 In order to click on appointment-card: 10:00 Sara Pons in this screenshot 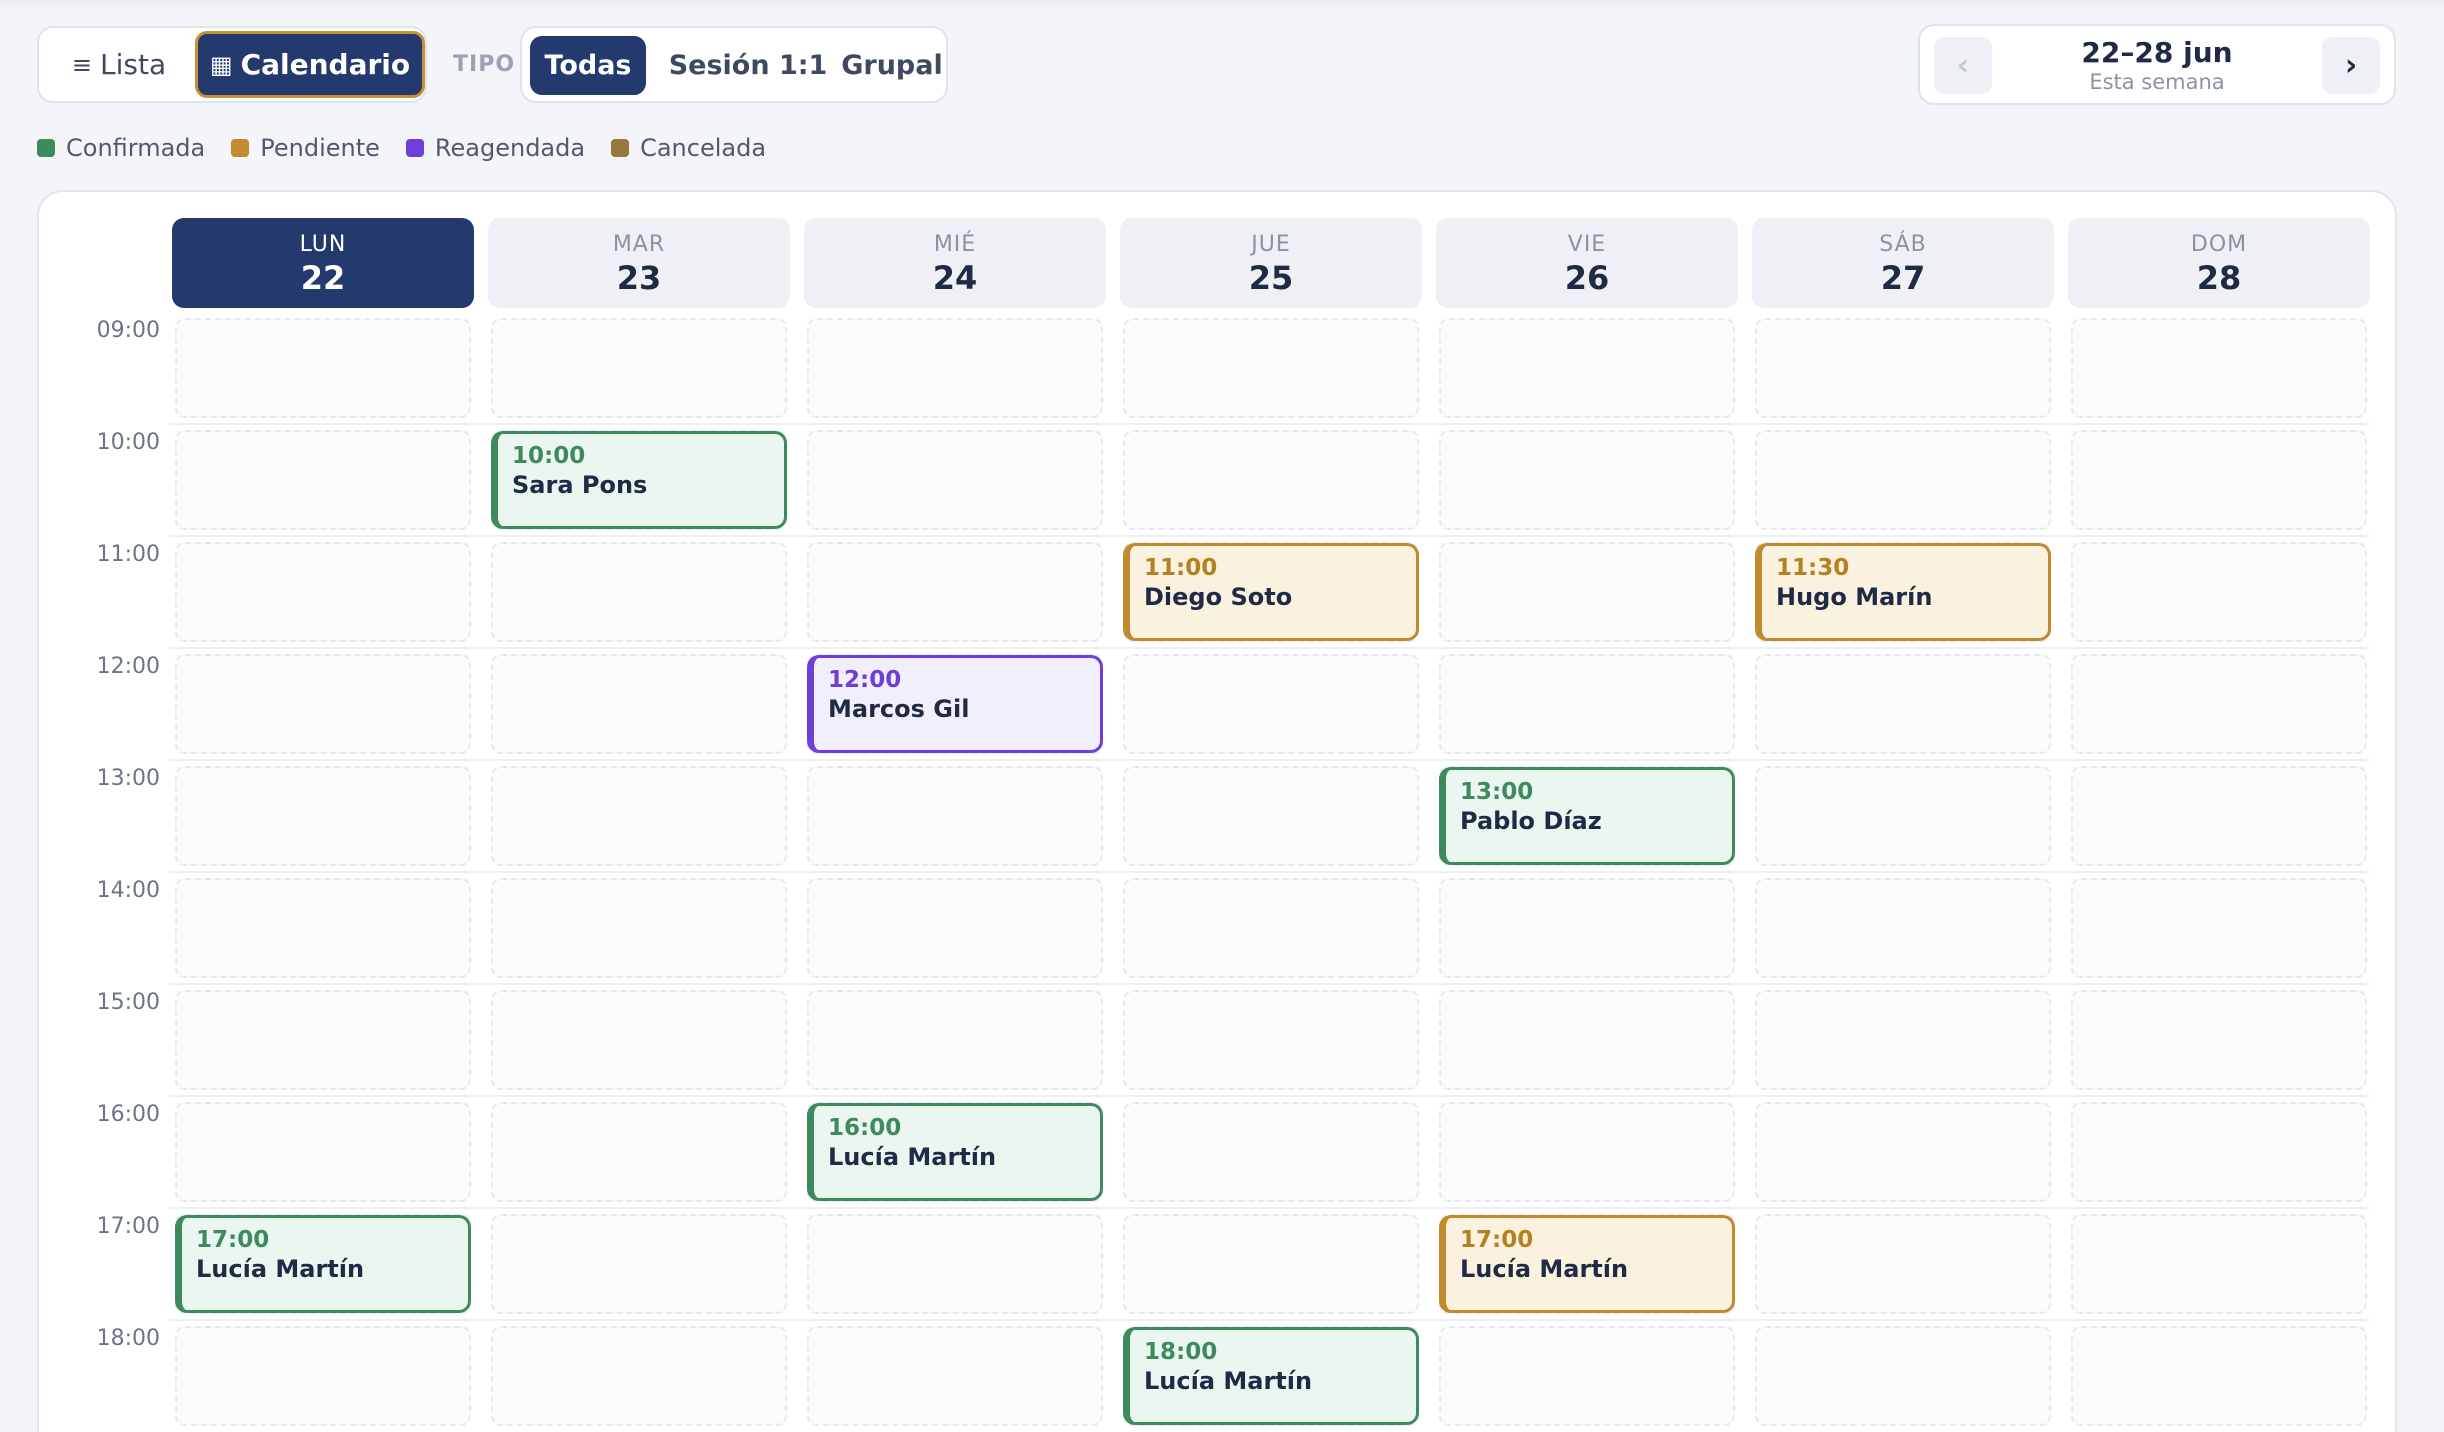, I will do `click(639, 480)`.